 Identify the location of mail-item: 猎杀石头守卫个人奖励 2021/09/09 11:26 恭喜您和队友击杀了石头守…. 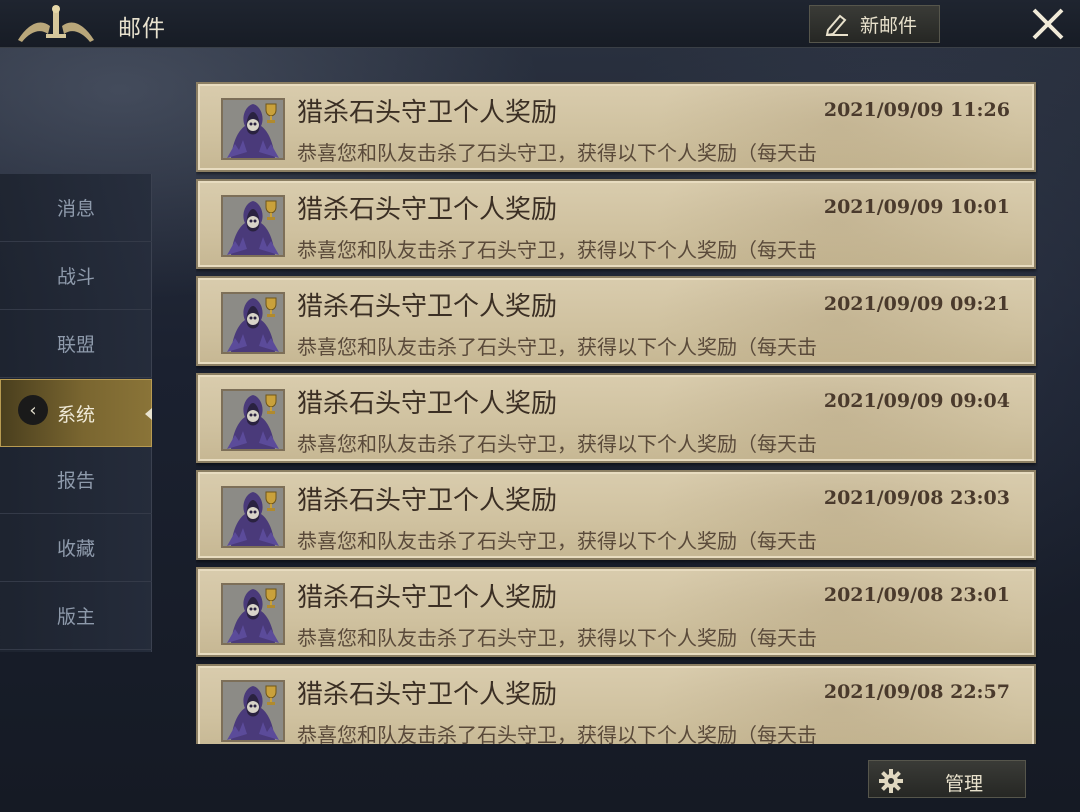
(616, 127).